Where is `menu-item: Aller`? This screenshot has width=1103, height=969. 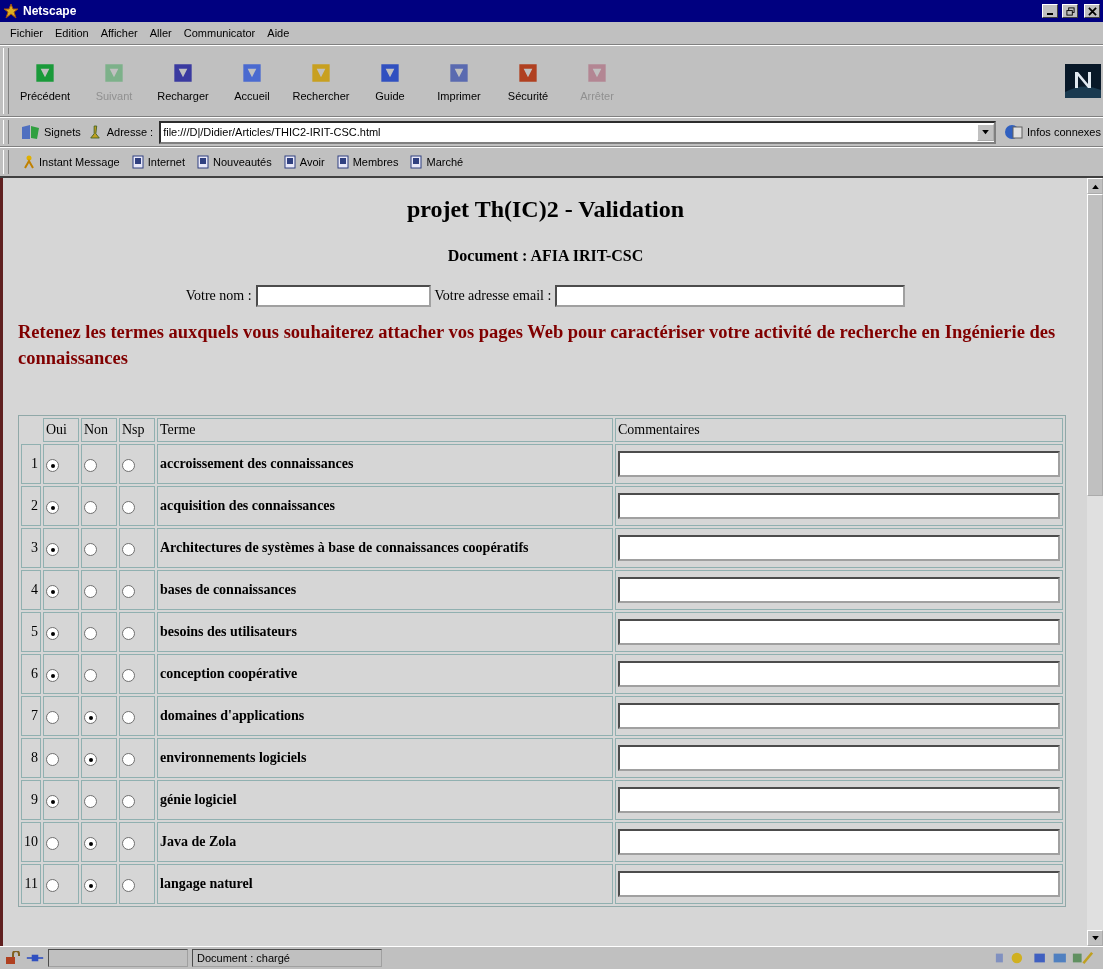
menu-item: Aller is located at coordinates (160, 33).